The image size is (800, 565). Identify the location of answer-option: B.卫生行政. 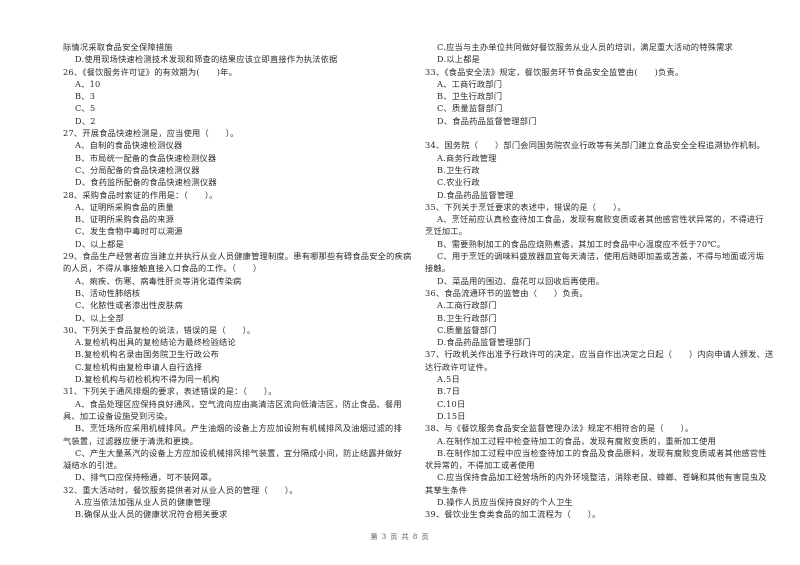
(597, 170).